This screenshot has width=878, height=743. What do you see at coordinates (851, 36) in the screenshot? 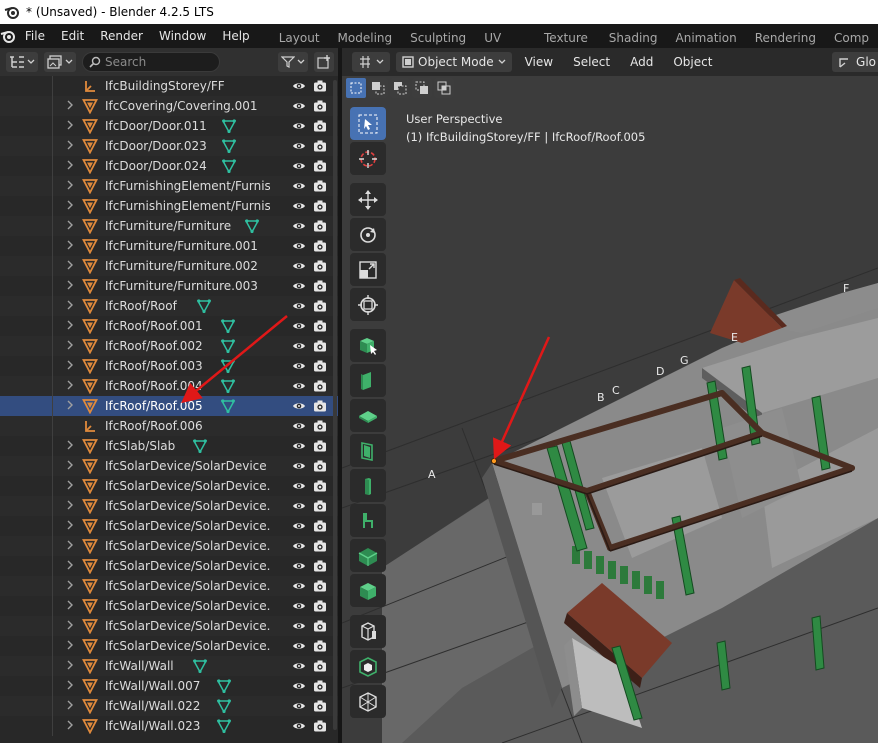
I see `tab-compositing: Comp` at bounding box center [851, 36].